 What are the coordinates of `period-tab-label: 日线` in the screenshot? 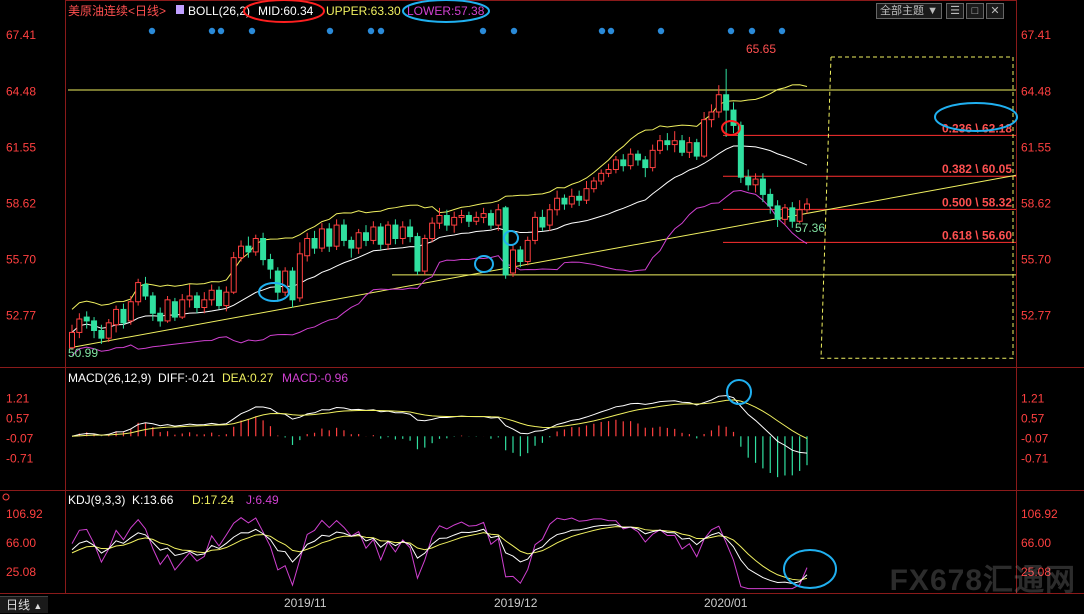 It's located at (18, 605).